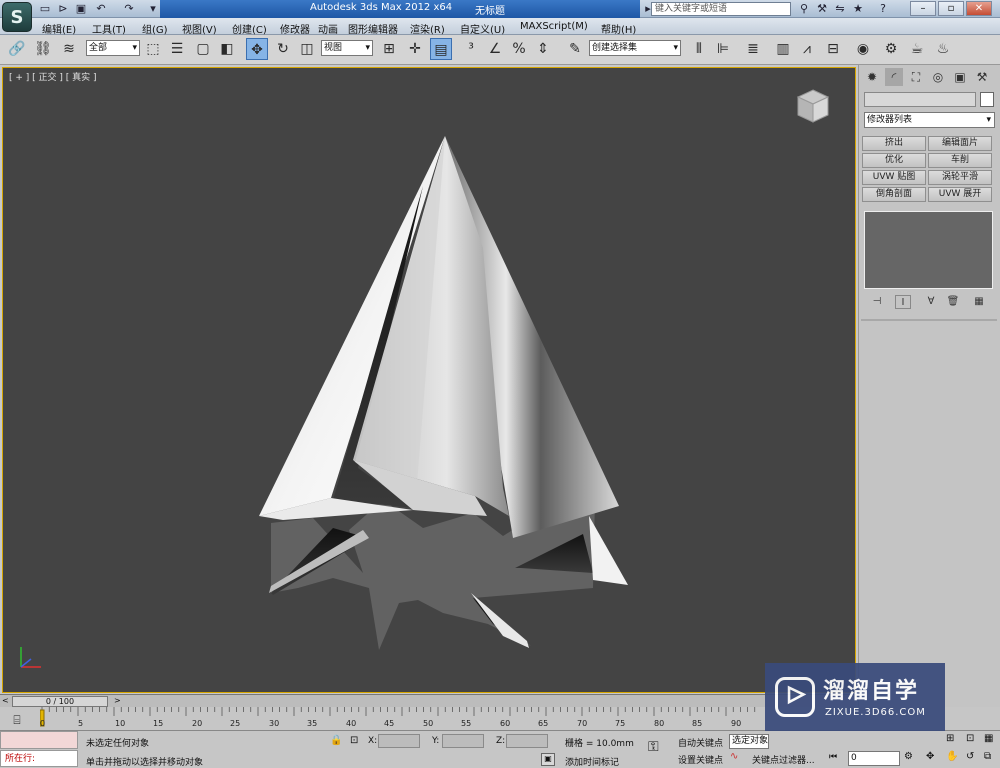 This screenshot has height=768, width=1000. I want to click on select-and-move-icon: ✥, so click(257, 49).